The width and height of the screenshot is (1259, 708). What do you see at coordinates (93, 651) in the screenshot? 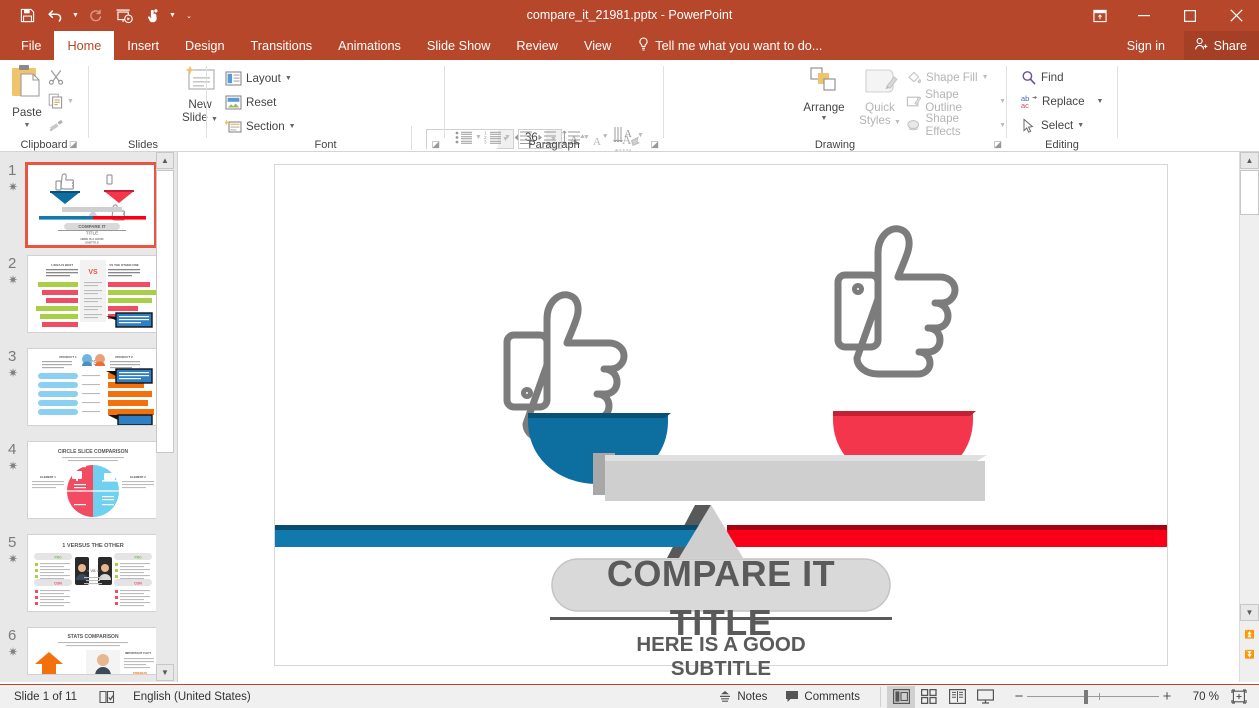
I see `slide-thumbnail-6: STATS COMPARISON IMPORTANT FACT STRENGTH` at bounding box center [93, 651].